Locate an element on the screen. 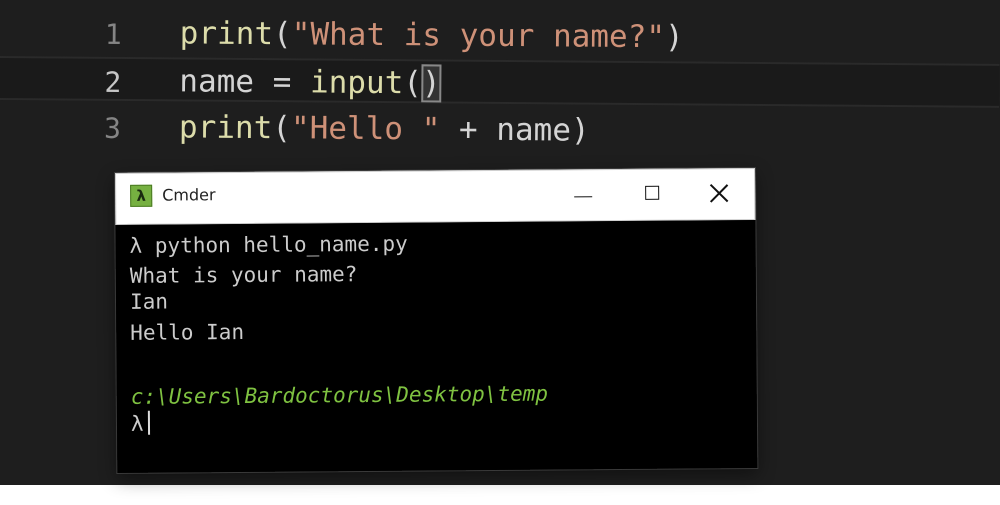  code-token-function: input is located at coordinates (356, 83).